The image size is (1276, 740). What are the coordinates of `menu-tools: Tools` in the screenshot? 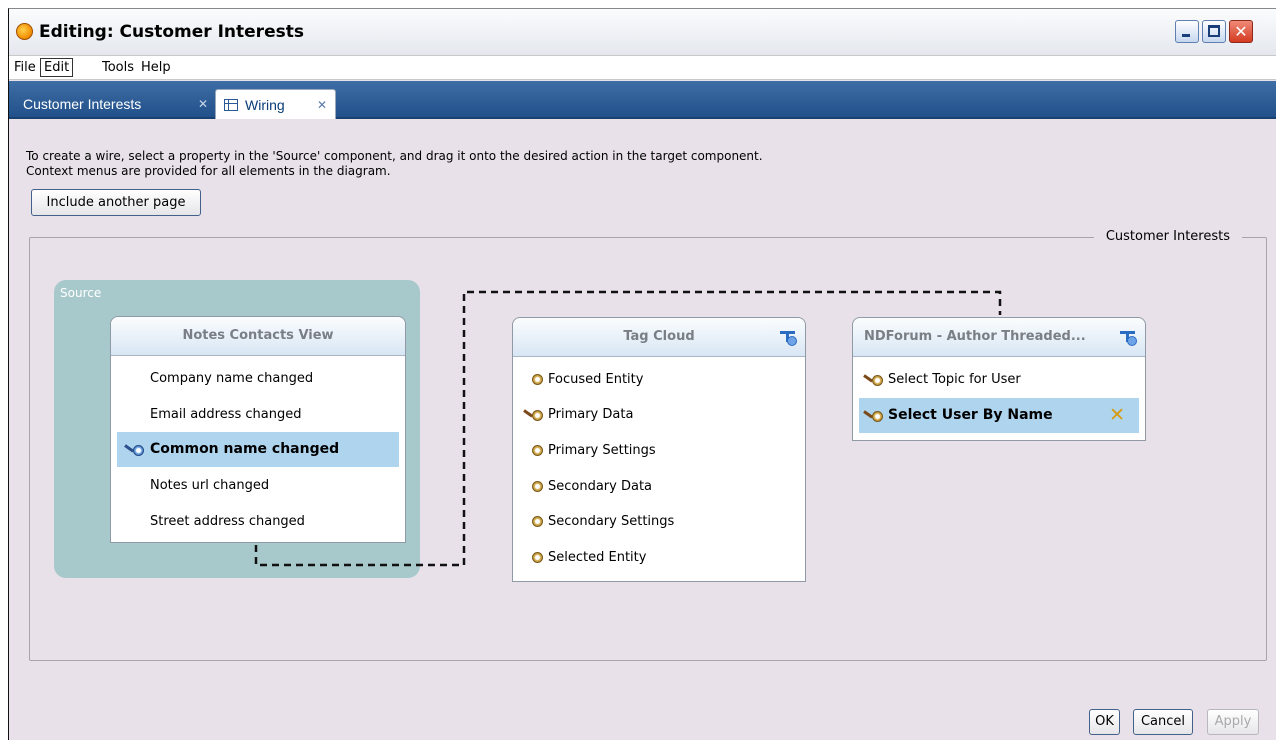 It's located at (118, 67).